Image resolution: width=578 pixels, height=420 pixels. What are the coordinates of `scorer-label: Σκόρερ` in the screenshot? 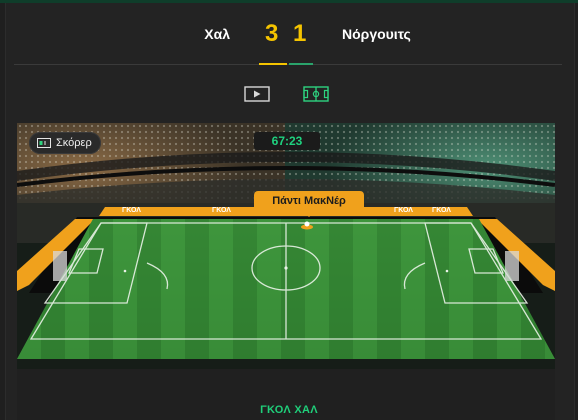 It's located at (74, 143).